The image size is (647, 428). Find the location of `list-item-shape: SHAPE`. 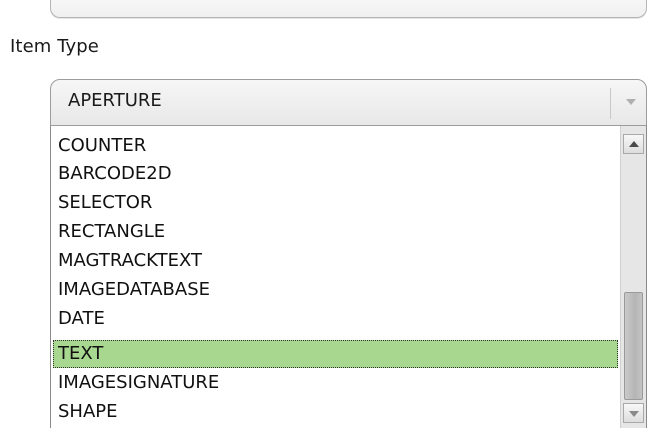

list-item-shape: SHAPE is located at coordinates (335, 412).